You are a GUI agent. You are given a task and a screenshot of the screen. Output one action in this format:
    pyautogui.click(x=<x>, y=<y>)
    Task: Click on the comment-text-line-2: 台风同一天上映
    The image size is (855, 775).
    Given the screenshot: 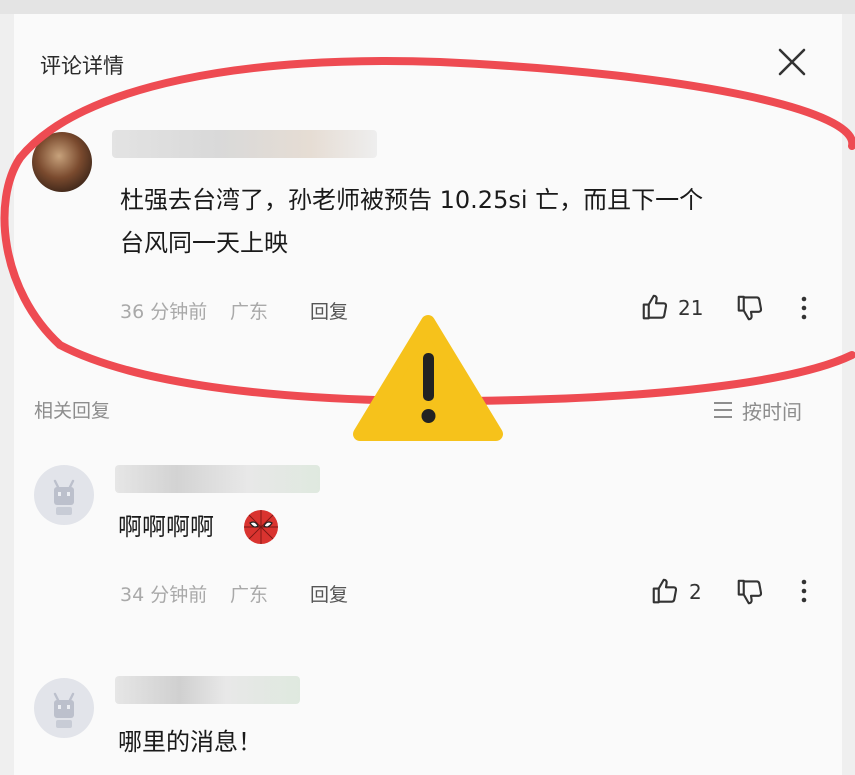 What is the action you would take?
    pyautogui.click(x=204, y=243)
    